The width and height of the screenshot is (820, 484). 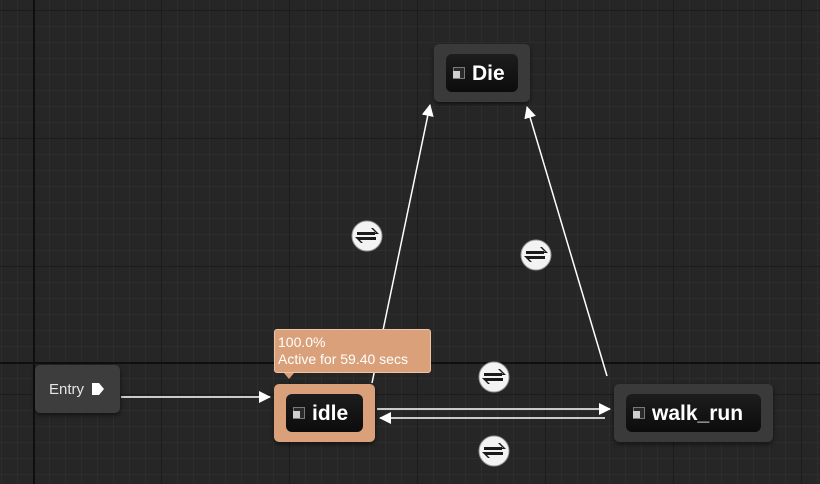 What do you see at coordinates (67, 389) in the screenshot?
I see `entry-label: Entry` at bounding box center [67, 389].